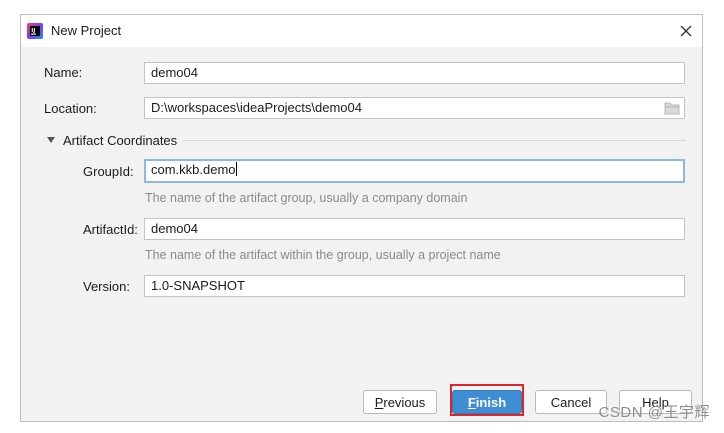 This screenshot has width=724, height=433. I want to click on text-caret, so click(236, 169).